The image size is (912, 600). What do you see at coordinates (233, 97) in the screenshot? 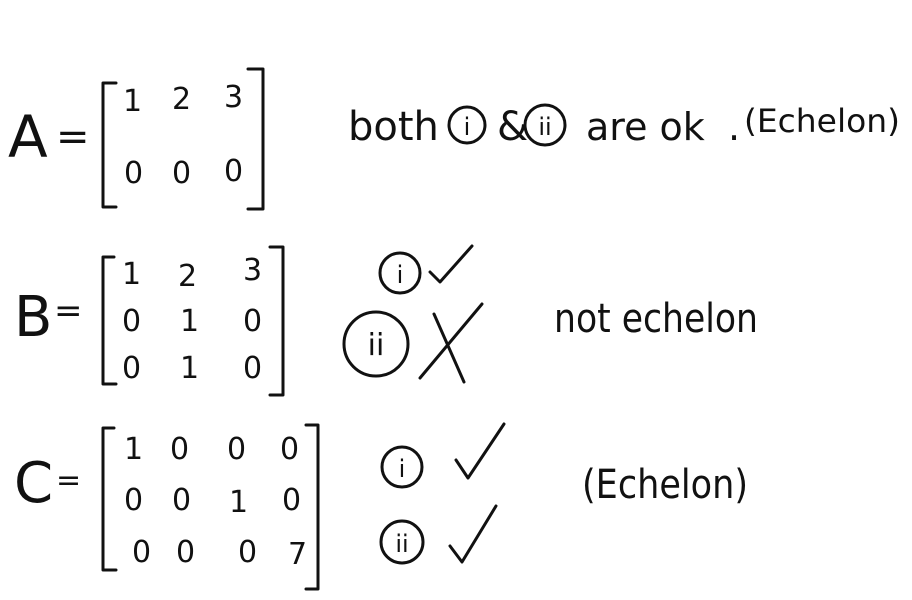
I see `matrix-a-cell: 3` at bounding box center [233, 97].